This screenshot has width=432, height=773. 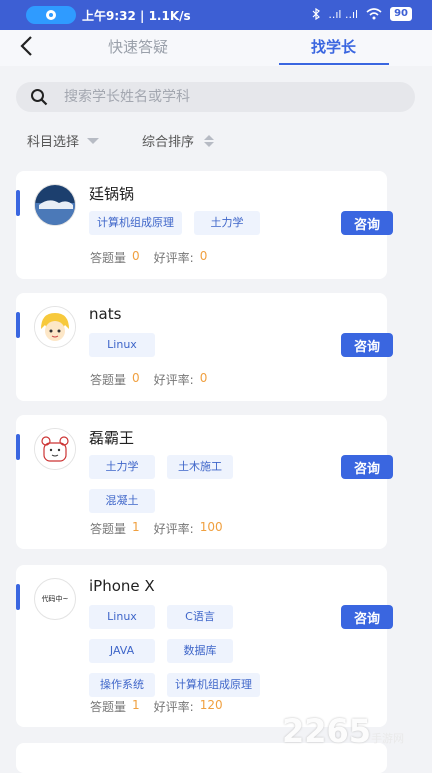 I want to click on location-icon, so click(x=51, y=15).